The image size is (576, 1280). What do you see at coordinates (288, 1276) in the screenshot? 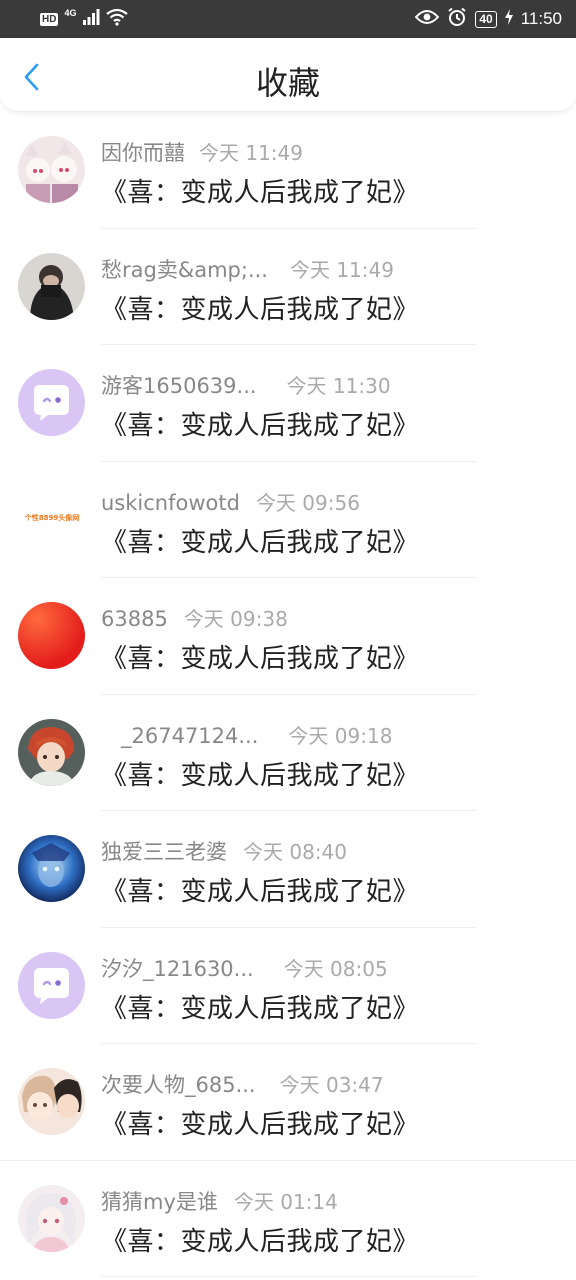
I see `divider` at bounding box center [288, 1276].